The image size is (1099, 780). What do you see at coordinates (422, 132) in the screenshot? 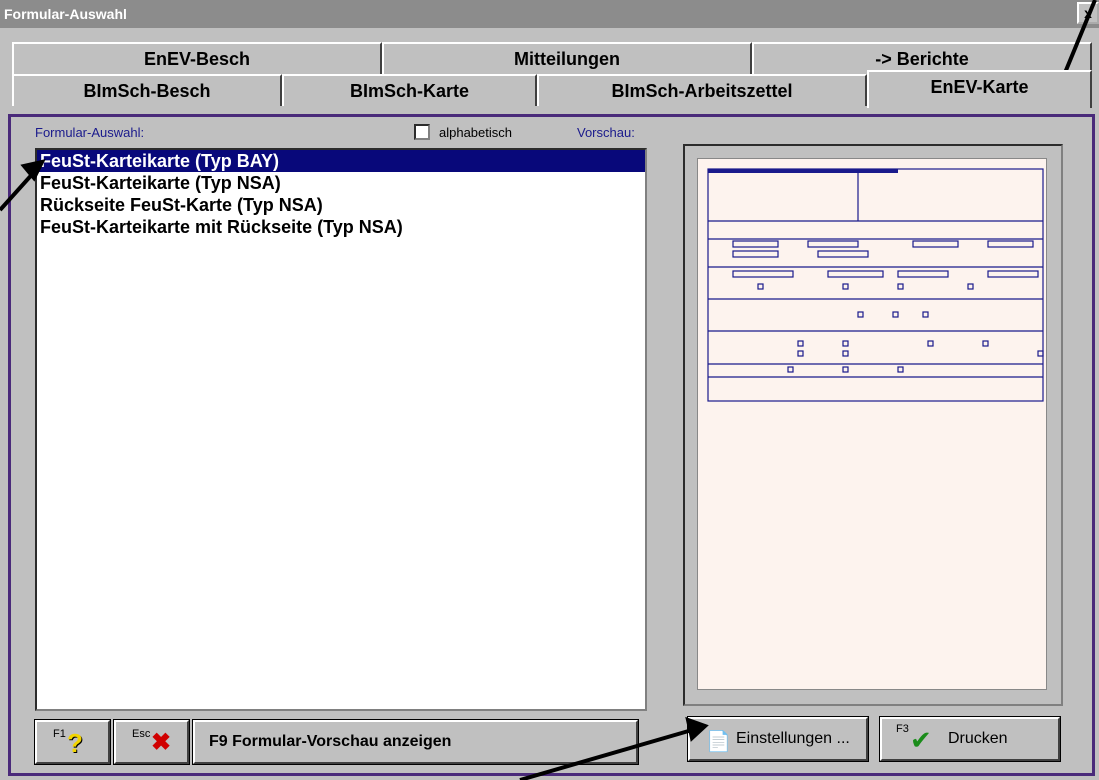
I see `alphabetical-checkbox` at bounding box center [422, 132].